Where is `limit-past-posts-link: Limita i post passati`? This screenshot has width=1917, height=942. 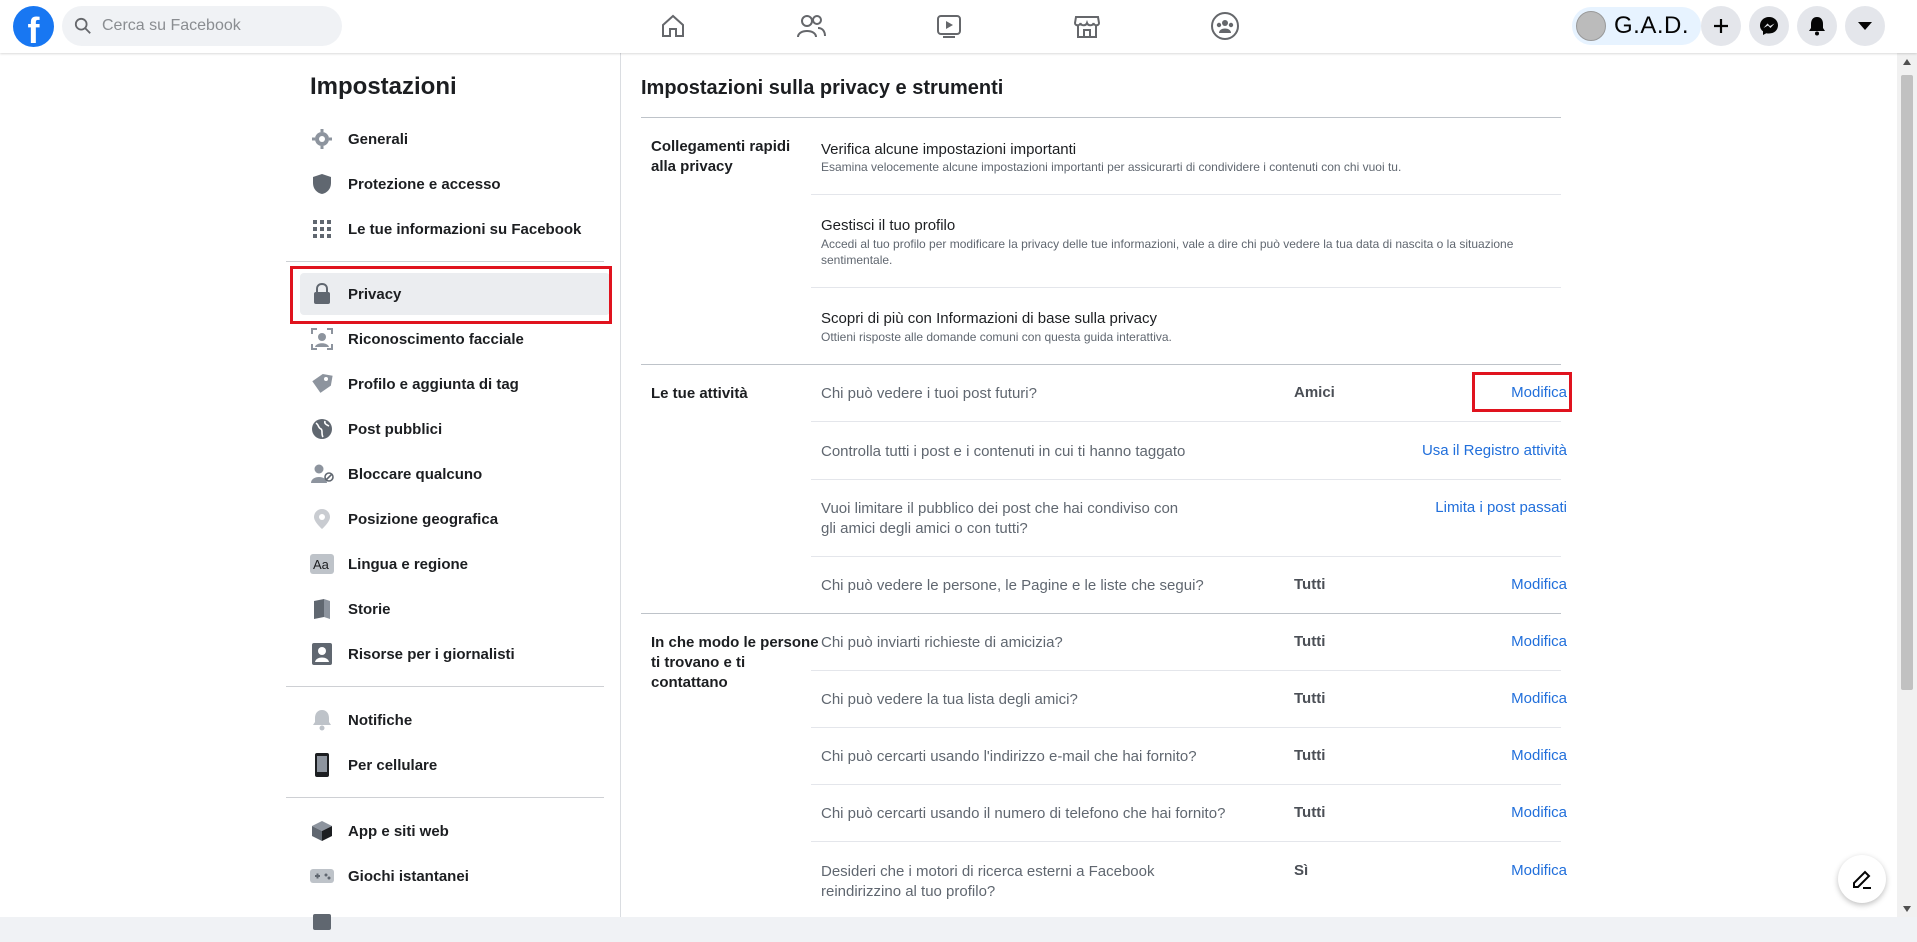
limit-past-posts-link: Limita i post passati is located at coordinates (1501, 507).